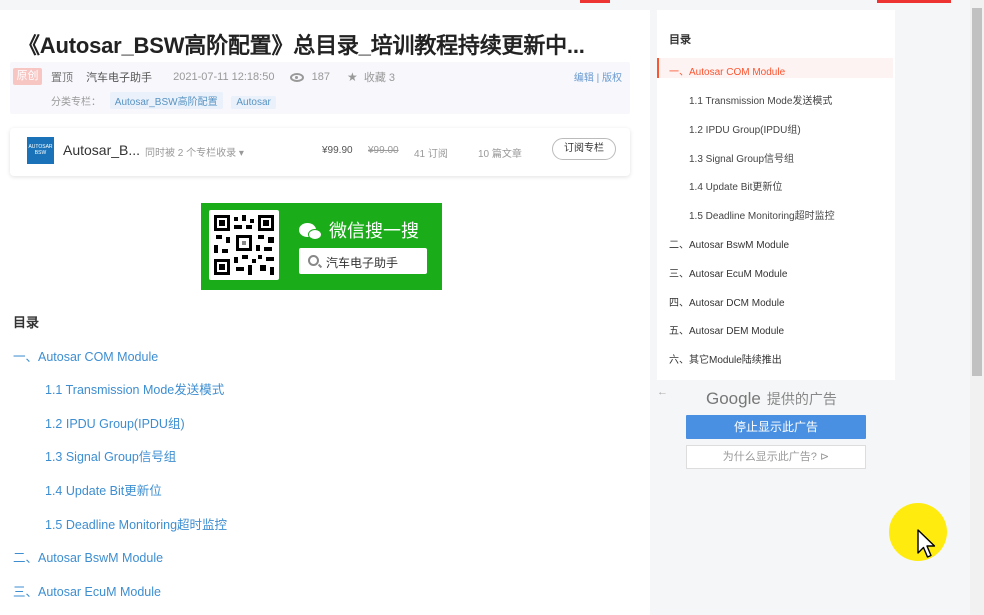 The height and width of the screenshot is (615, 984). I want to click on top-strip, so click(492, 5).